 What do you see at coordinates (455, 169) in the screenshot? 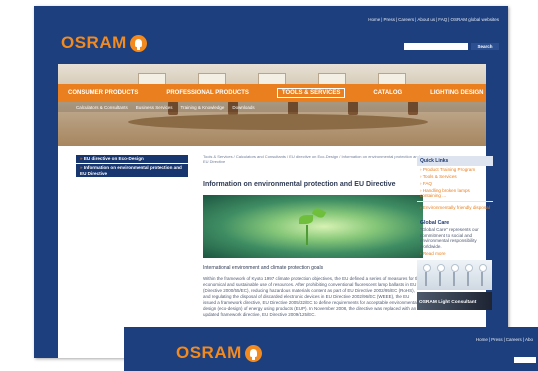
I see `quick-link-training: › Product Training Program` at bounding box center [455, 169].